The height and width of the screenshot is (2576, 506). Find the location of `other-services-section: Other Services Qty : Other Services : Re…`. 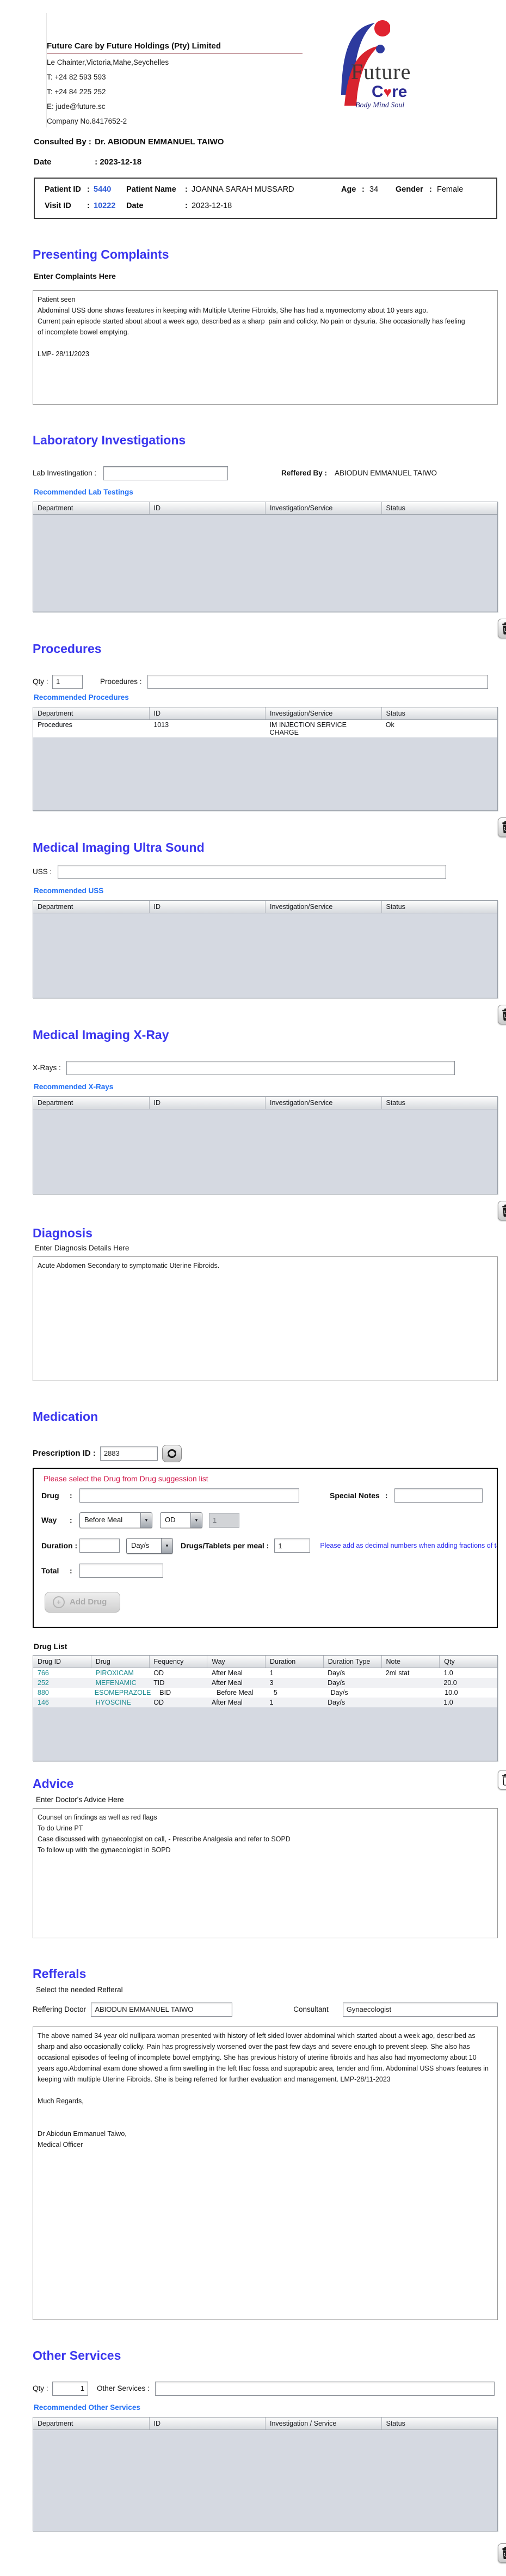

other-services-section: Other Services Qty : Other Services : Re… is located at coordinates (269, 2462).